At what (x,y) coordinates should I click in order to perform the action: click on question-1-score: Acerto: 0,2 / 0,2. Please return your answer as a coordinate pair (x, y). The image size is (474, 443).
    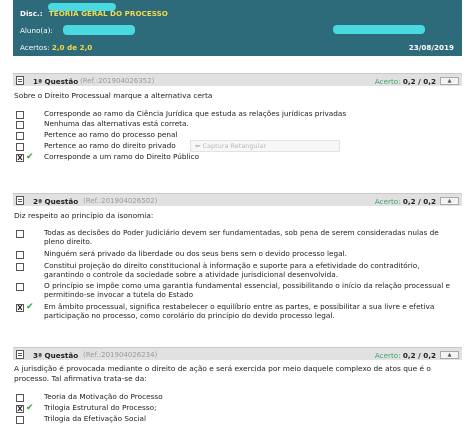
    Looking at the image, I should click on (405, 81).